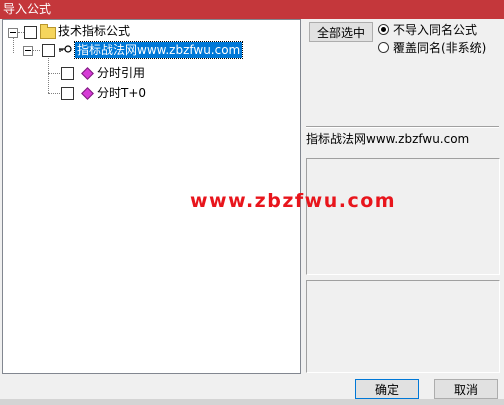 The image size is (504, 405). I want to click on radio-skip-duplicates, so click(383, 29).